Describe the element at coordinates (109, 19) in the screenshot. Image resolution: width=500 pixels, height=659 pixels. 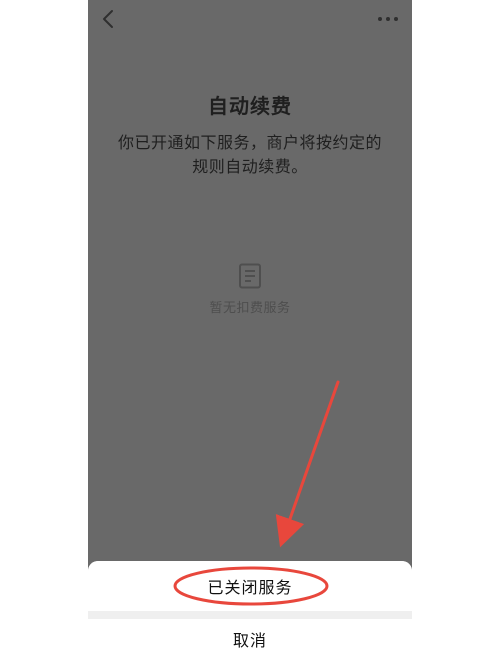
I see `chevron-left-icon` at that location.